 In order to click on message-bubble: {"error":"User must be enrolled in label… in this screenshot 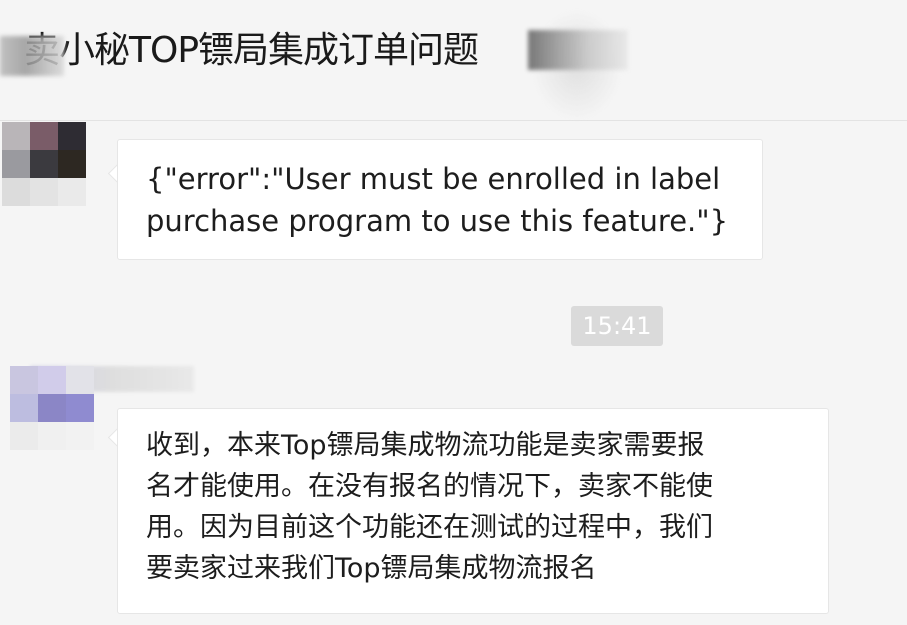, I will do `click(440, 199)`.